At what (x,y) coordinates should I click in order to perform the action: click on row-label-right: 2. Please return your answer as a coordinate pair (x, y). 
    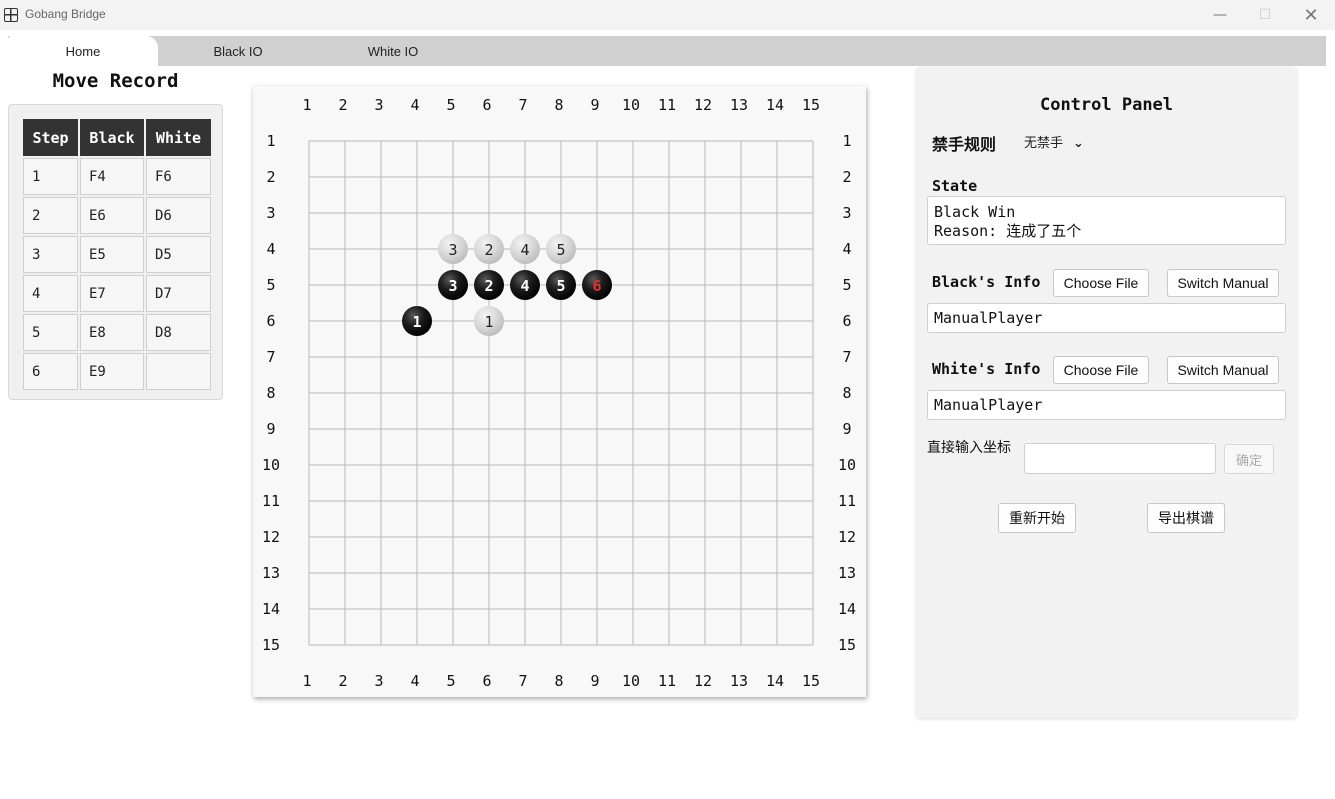
    Looking at the image, I should click on (846, 177).